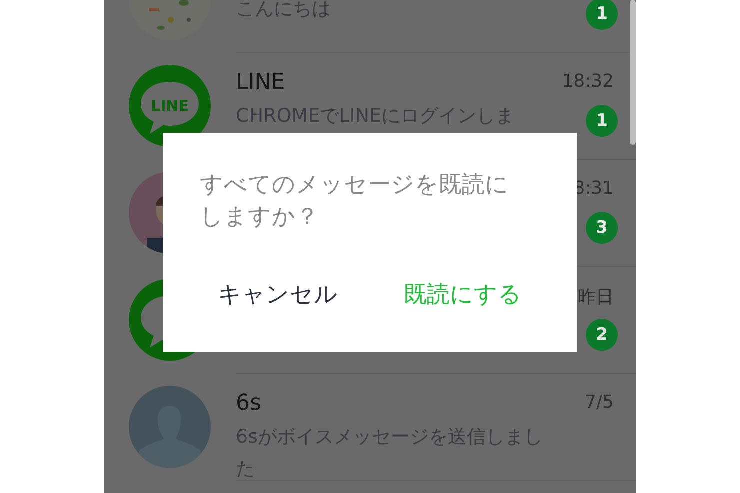  What do you see at coordinates (596, 296) in the screenshot?
I see `message-time: 昨日` at bounding box center [596, 296].